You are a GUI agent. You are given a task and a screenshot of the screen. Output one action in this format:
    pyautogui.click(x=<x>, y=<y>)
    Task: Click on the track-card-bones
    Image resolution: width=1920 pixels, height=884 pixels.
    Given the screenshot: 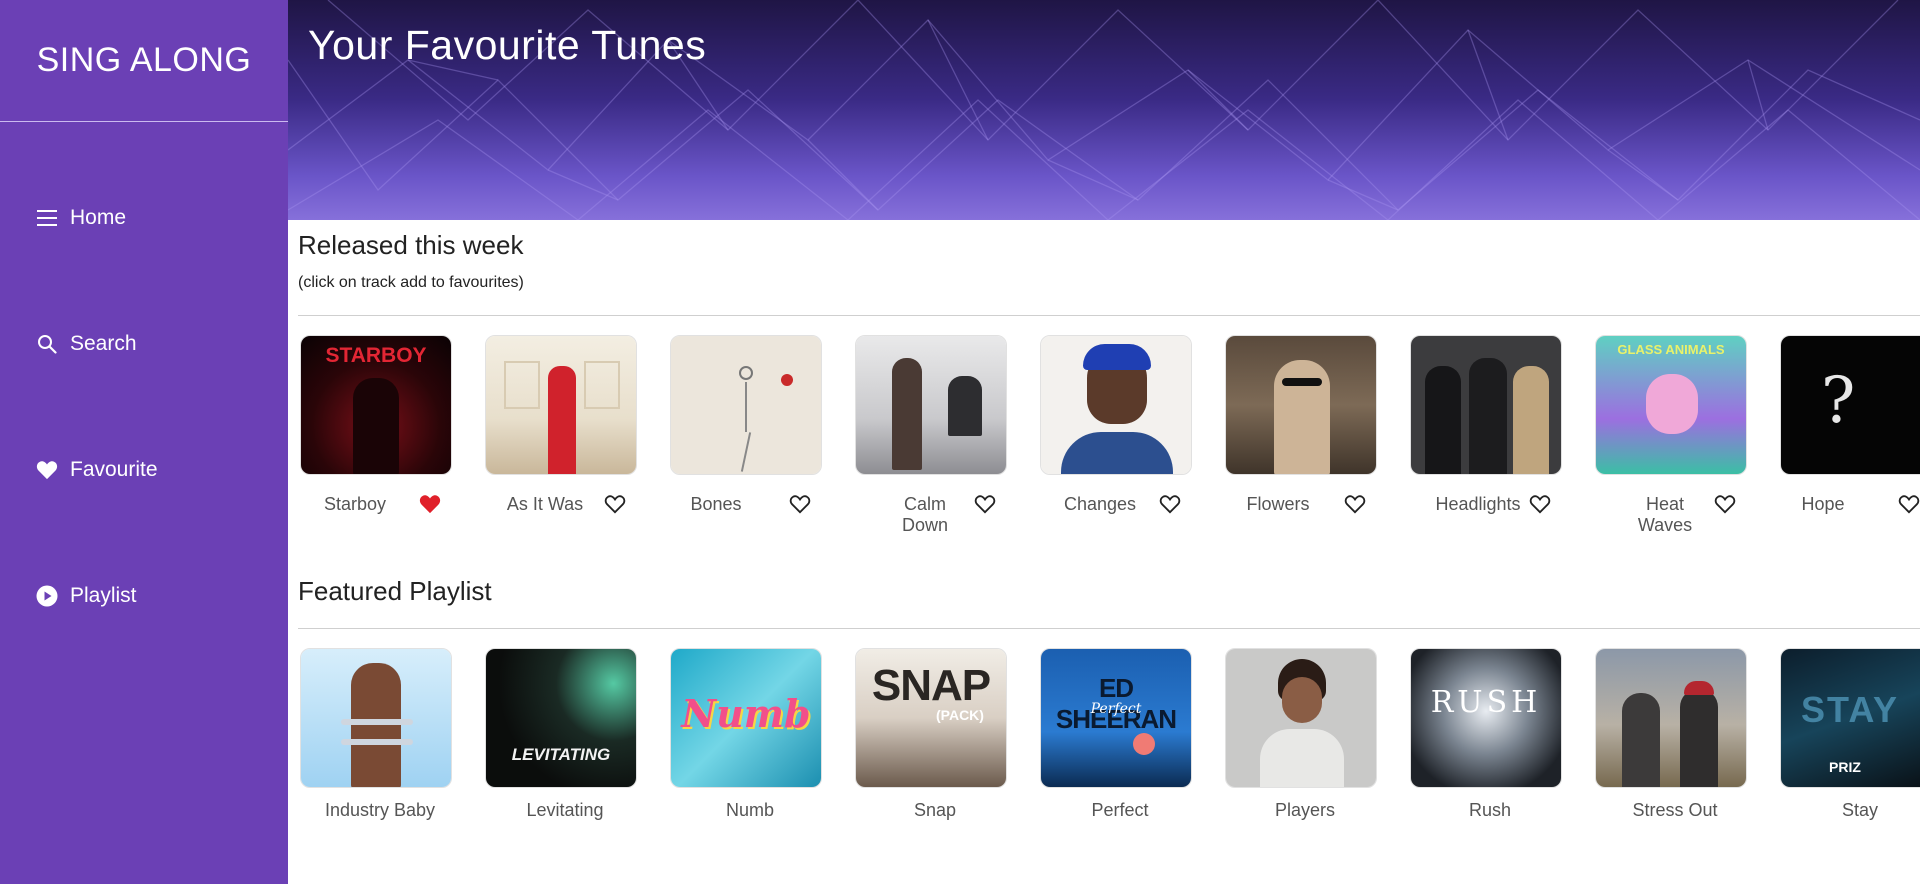 What is the action you would take?
    pyautogui.click(x=746, y=405)
    